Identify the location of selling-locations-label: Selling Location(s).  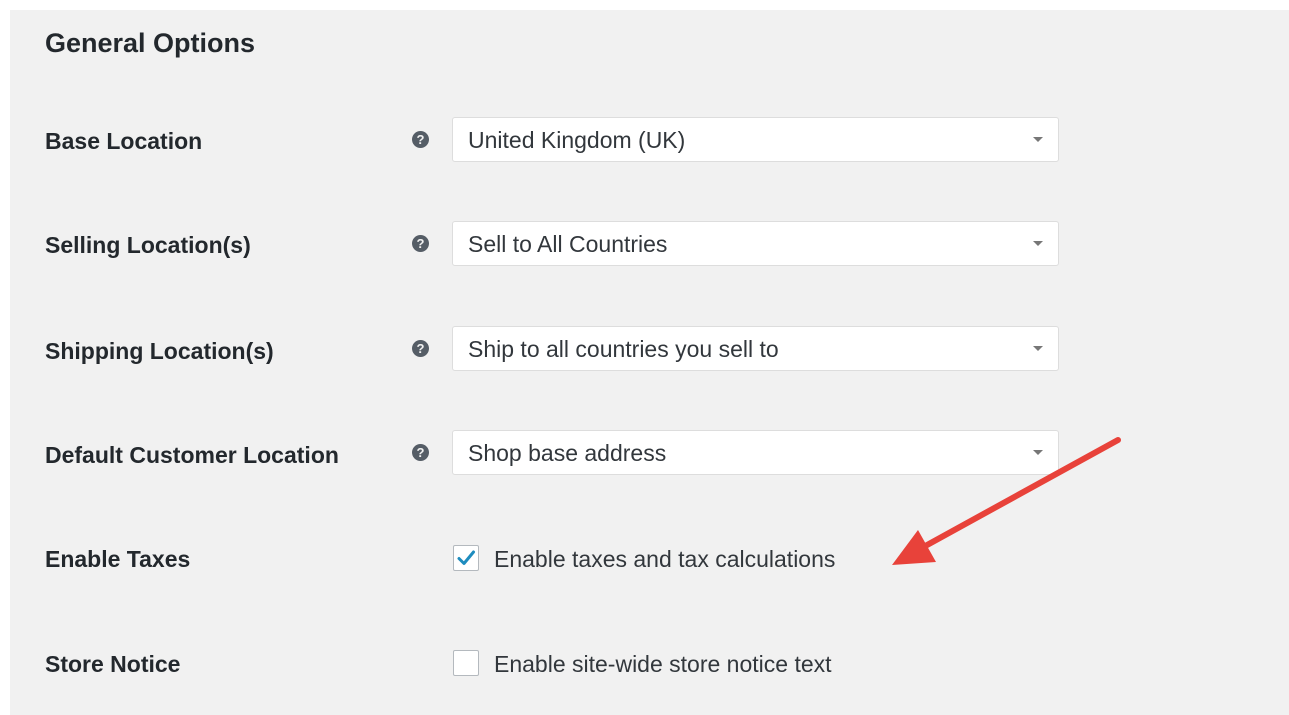
(148, 245).